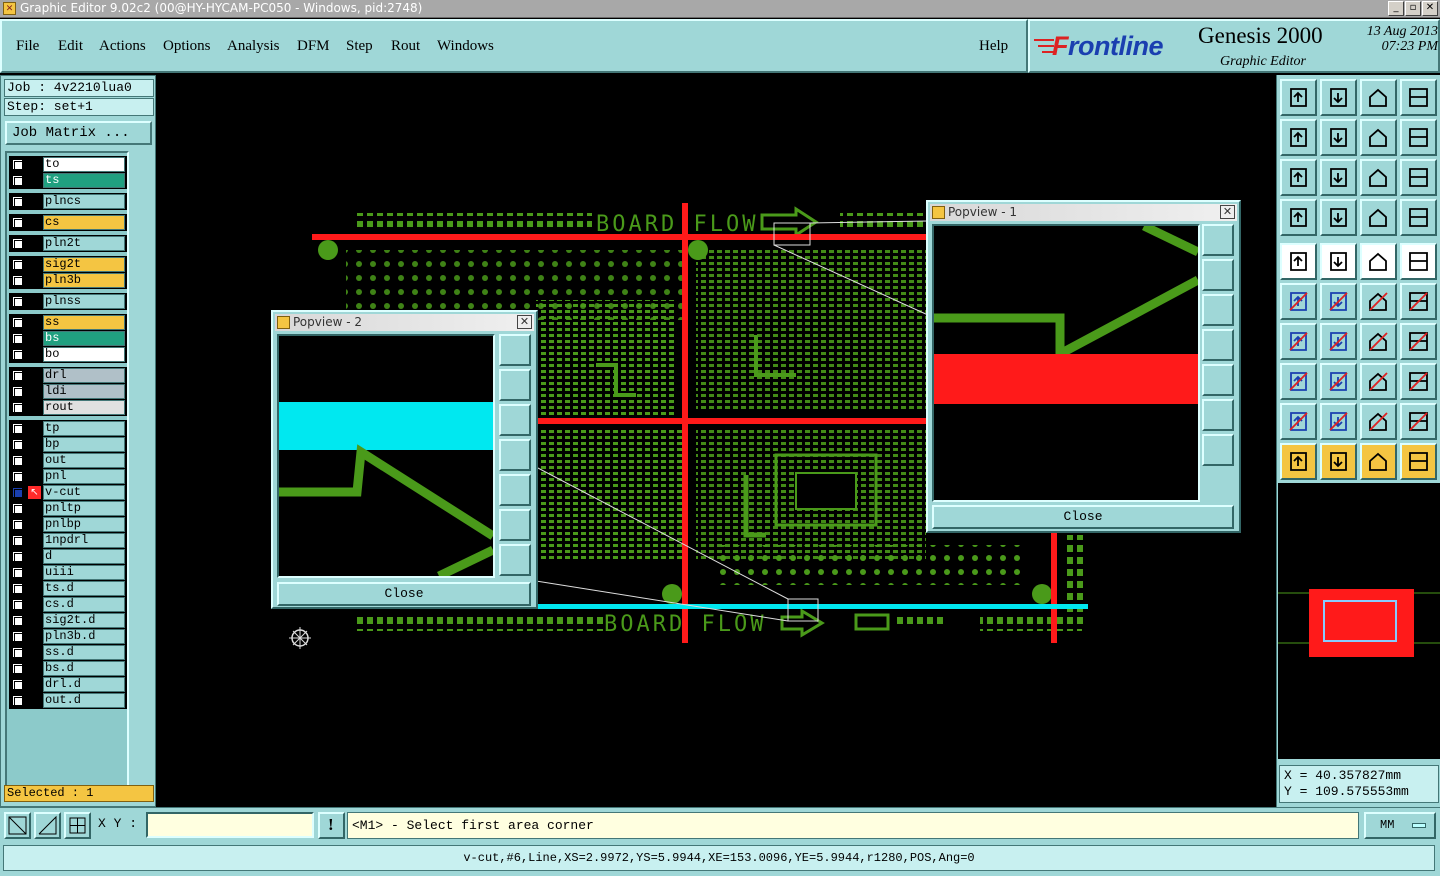 The height and width of the screenshot is (876, 1440). What do you see at coordinates (84, 524) in the screenshot?
I see `layer-name: pnlbp` at bounding box center [84, 524].